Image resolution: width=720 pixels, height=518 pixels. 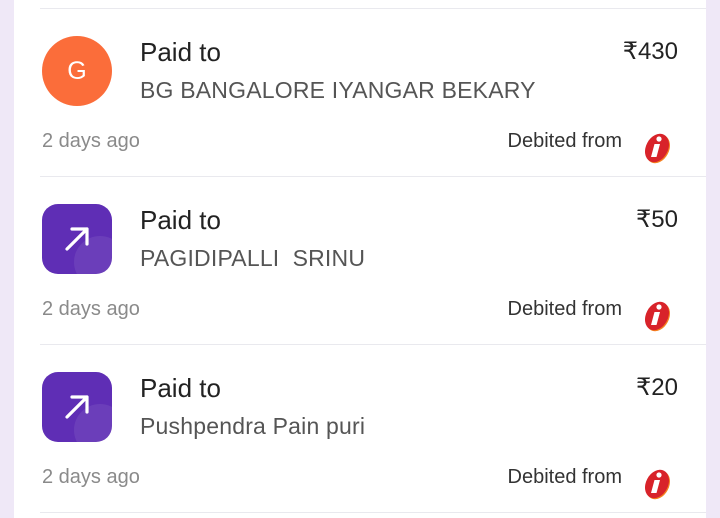 What do you see at coordinates (650, 51) in the screenshot?
I see `transaction-amount: ₹430` at bounding box center [650, 51].